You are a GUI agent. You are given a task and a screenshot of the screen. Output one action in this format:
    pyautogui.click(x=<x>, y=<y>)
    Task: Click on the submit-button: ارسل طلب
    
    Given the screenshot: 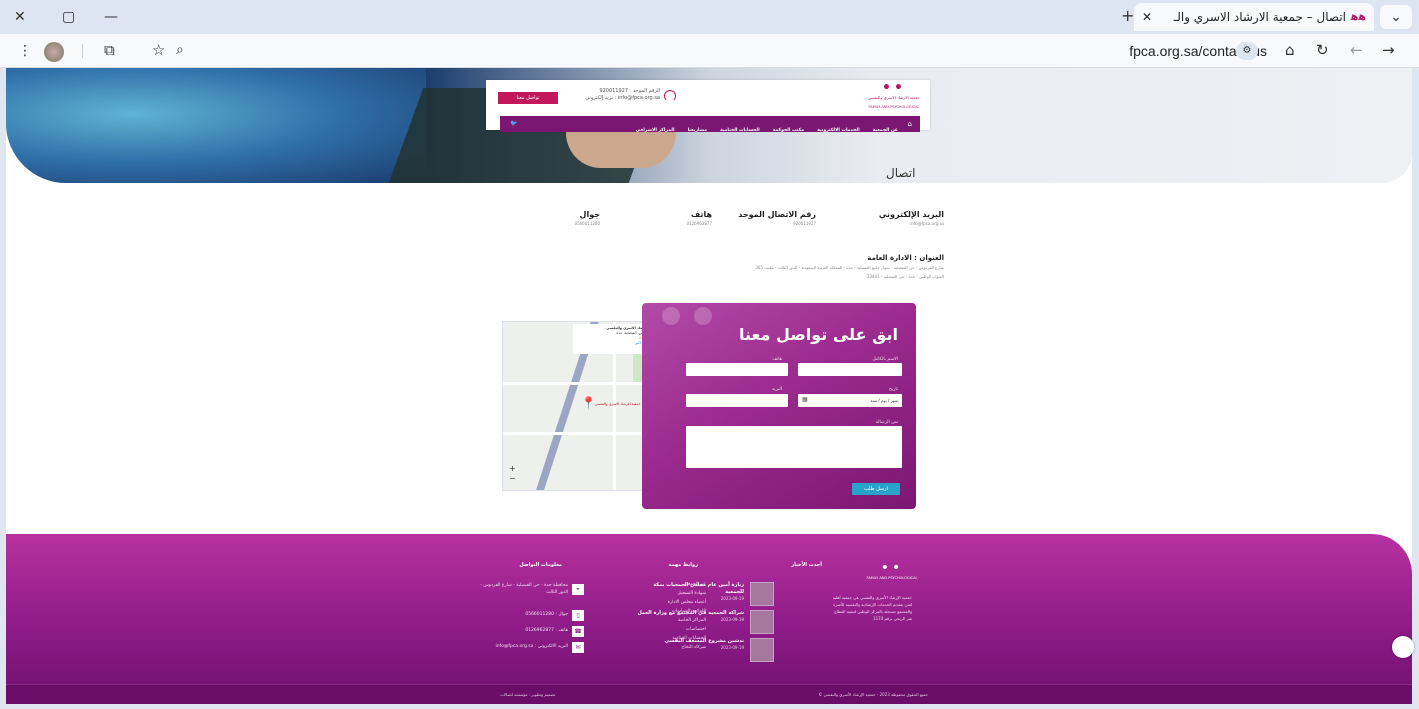 What is the action you would take?
    pyautogui.click(x=876, y=489)
    